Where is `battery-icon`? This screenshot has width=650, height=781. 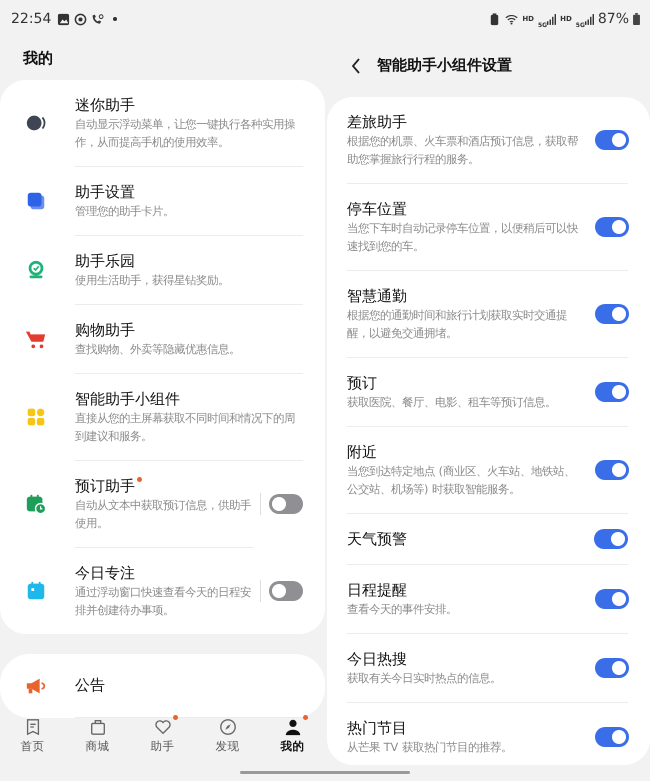 battery-icon is located at coordinates (636, 19).